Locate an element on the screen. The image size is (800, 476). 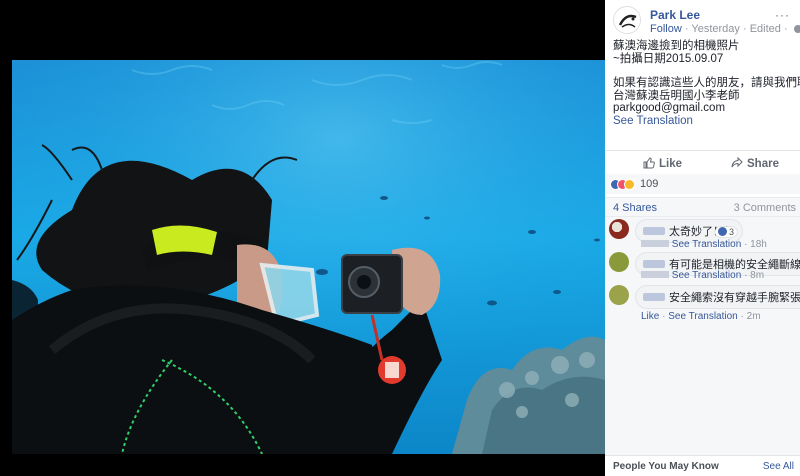
post-line is located at coordinates (703, 71).